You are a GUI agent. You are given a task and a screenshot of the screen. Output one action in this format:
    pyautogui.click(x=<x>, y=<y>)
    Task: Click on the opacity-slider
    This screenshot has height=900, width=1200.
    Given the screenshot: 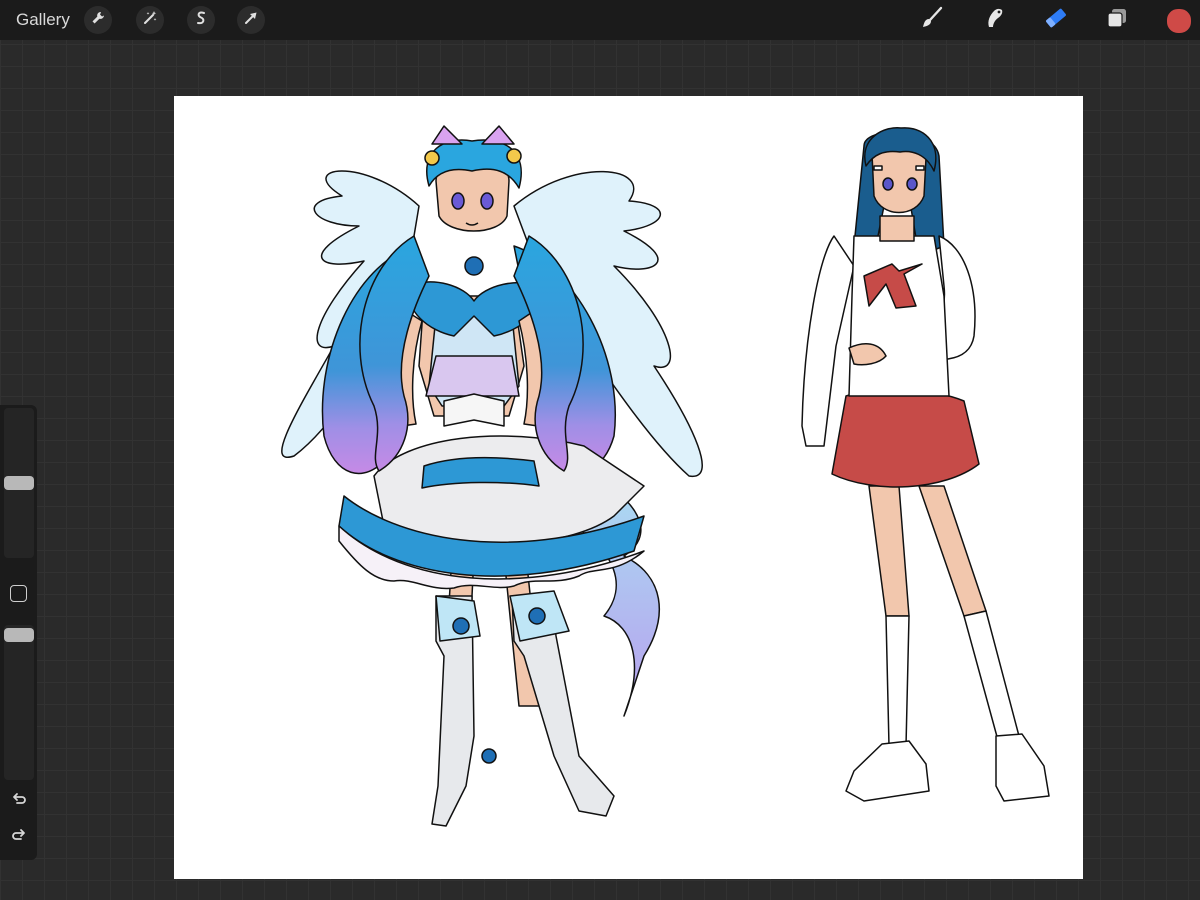 What is the action you would take?
    pyautogui.click(x=19, y=702)
    